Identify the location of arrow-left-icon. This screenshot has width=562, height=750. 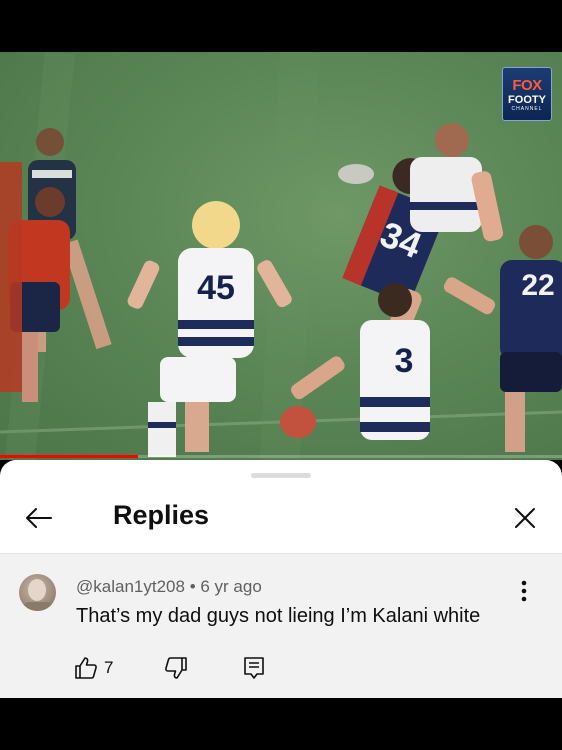
(39, 518).